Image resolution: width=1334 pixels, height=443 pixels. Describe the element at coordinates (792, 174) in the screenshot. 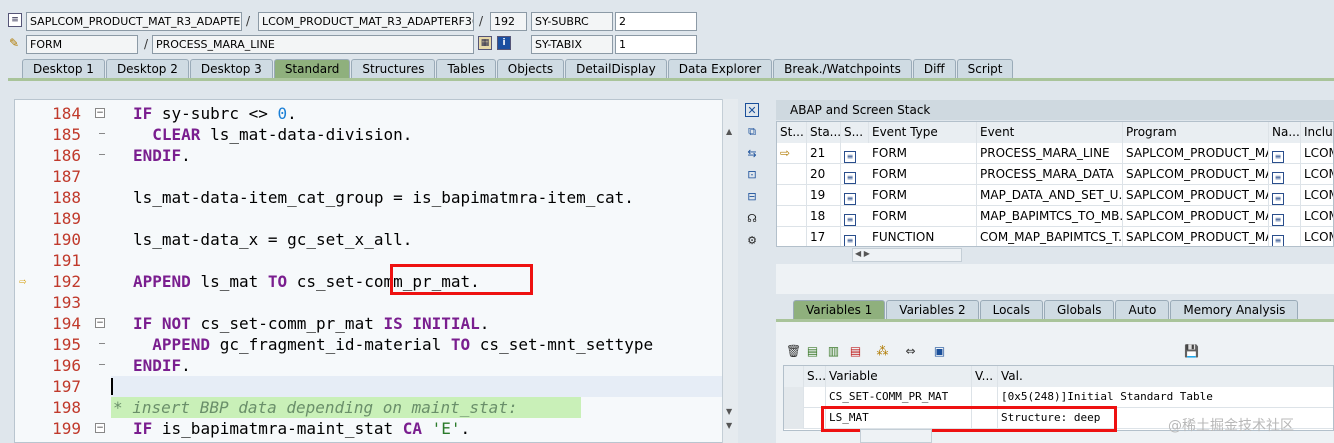

I see `stack-cell-status` at that location.